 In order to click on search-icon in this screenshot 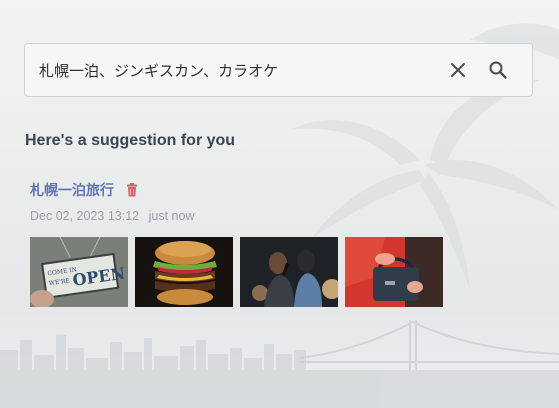, I will do `click(498, 70)`.